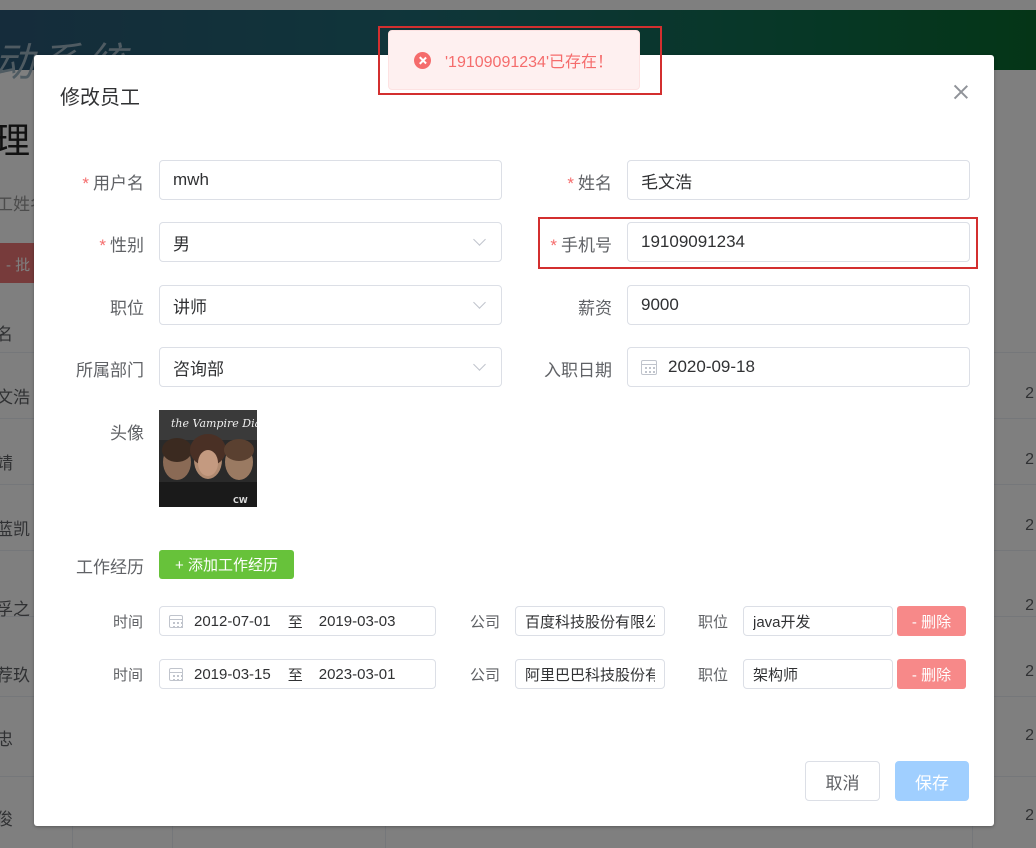 The width and height of the screenshot is (1036, 848). I want to click on gender-value: 男, so click(181, 244).